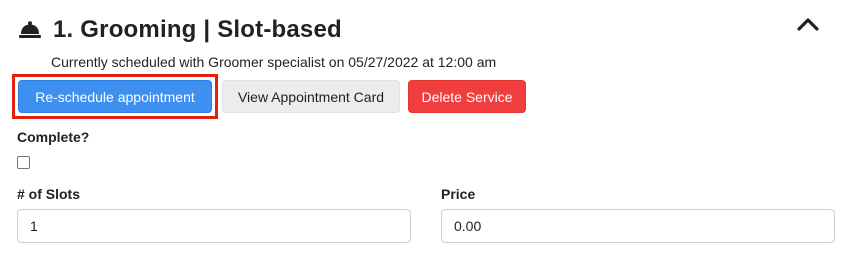  I want to click on price-input, so click(638, 226).